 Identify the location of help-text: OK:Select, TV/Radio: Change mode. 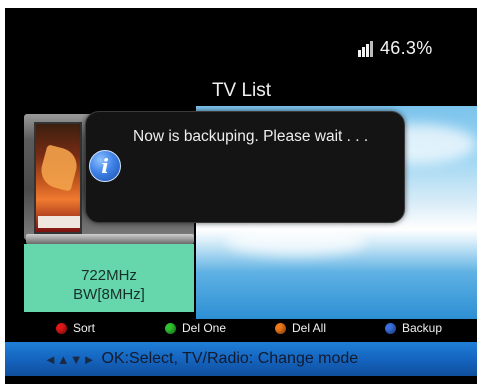
(230, 358).